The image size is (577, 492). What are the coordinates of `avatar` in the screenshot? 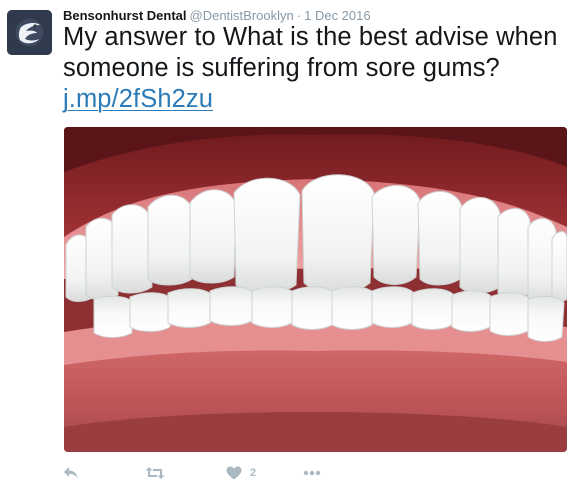 It's located at (29, 32).